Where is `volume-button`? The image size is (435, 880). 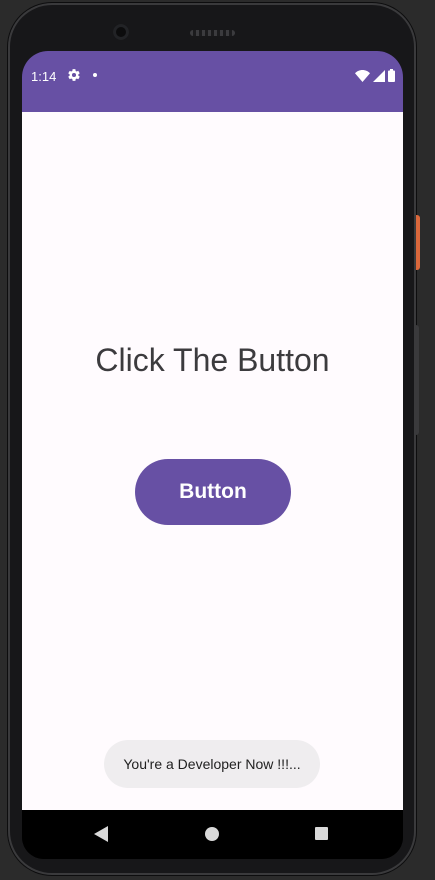 volume-button is located at coordinates (417, 380).